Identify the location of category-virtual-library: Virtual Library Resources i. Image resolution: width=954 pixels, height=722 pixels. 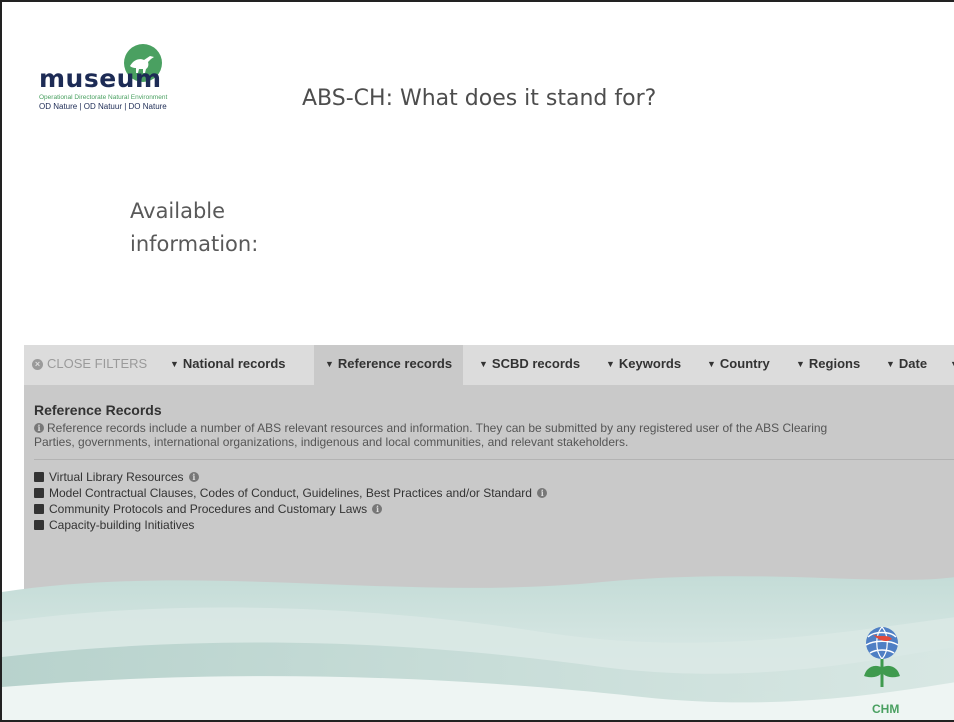
(290, 477).